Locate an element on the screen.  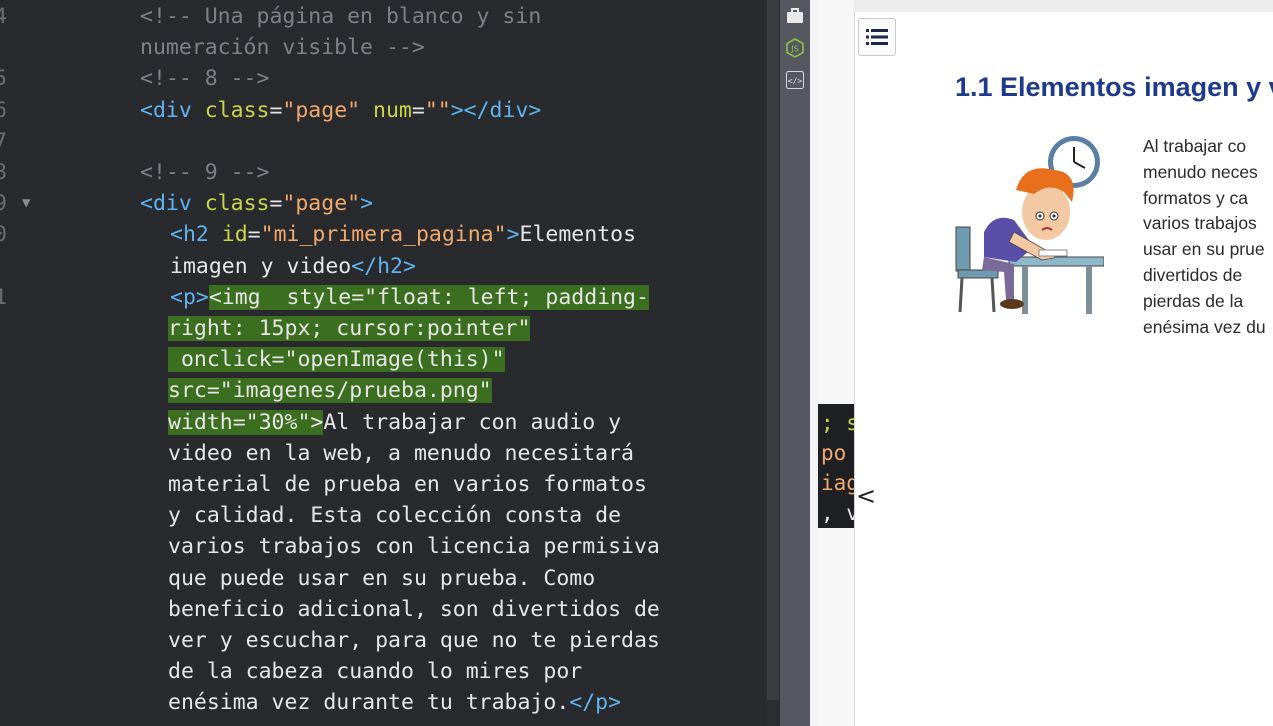
preview-paragraph-line: formatos y ca is located at coordinates (1196, 197).